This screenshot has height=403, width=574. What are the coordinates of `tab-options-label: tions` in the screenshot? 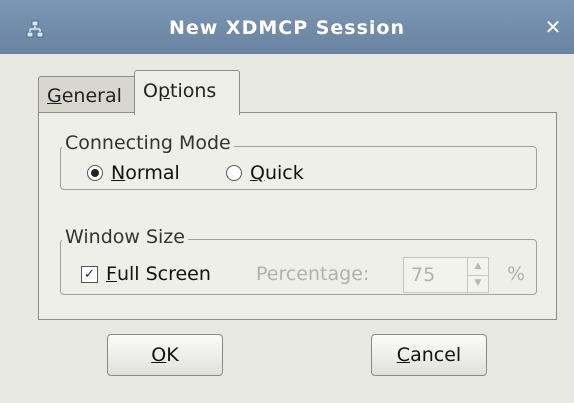 It's located at (193, 91).